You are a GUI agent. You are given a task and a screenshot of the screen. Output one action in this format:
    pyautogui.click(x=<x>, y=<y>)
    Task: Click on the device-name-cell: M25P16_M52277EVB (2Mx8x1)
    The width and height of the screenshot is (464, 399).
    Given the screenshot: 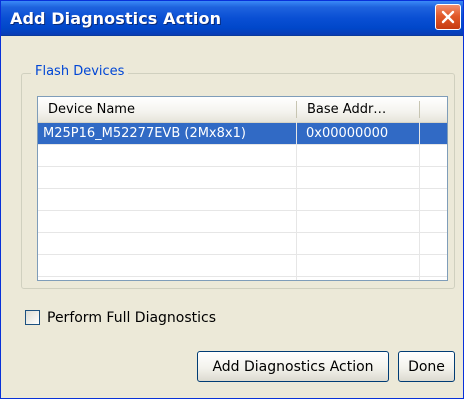 What is the action you would take?
    pyautogui.click(x=144, y=133)
    